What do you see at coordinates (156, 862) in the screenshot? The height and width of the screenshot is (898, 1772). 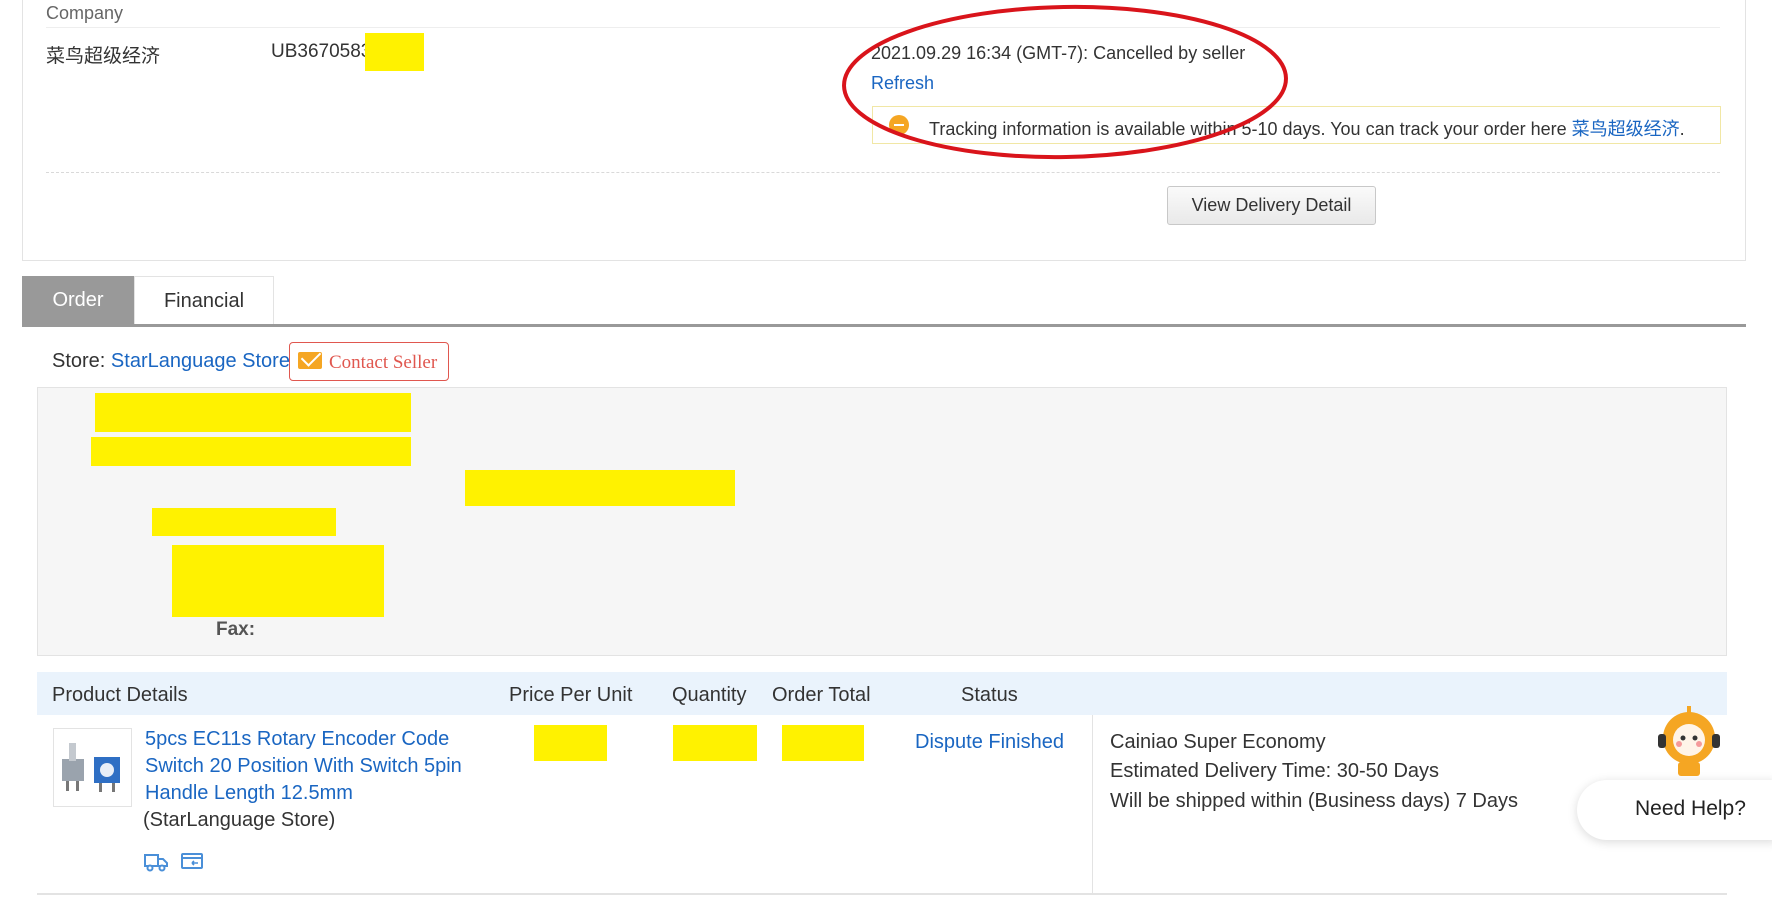 I see `truck-icon` at bounding box center [156, 862].